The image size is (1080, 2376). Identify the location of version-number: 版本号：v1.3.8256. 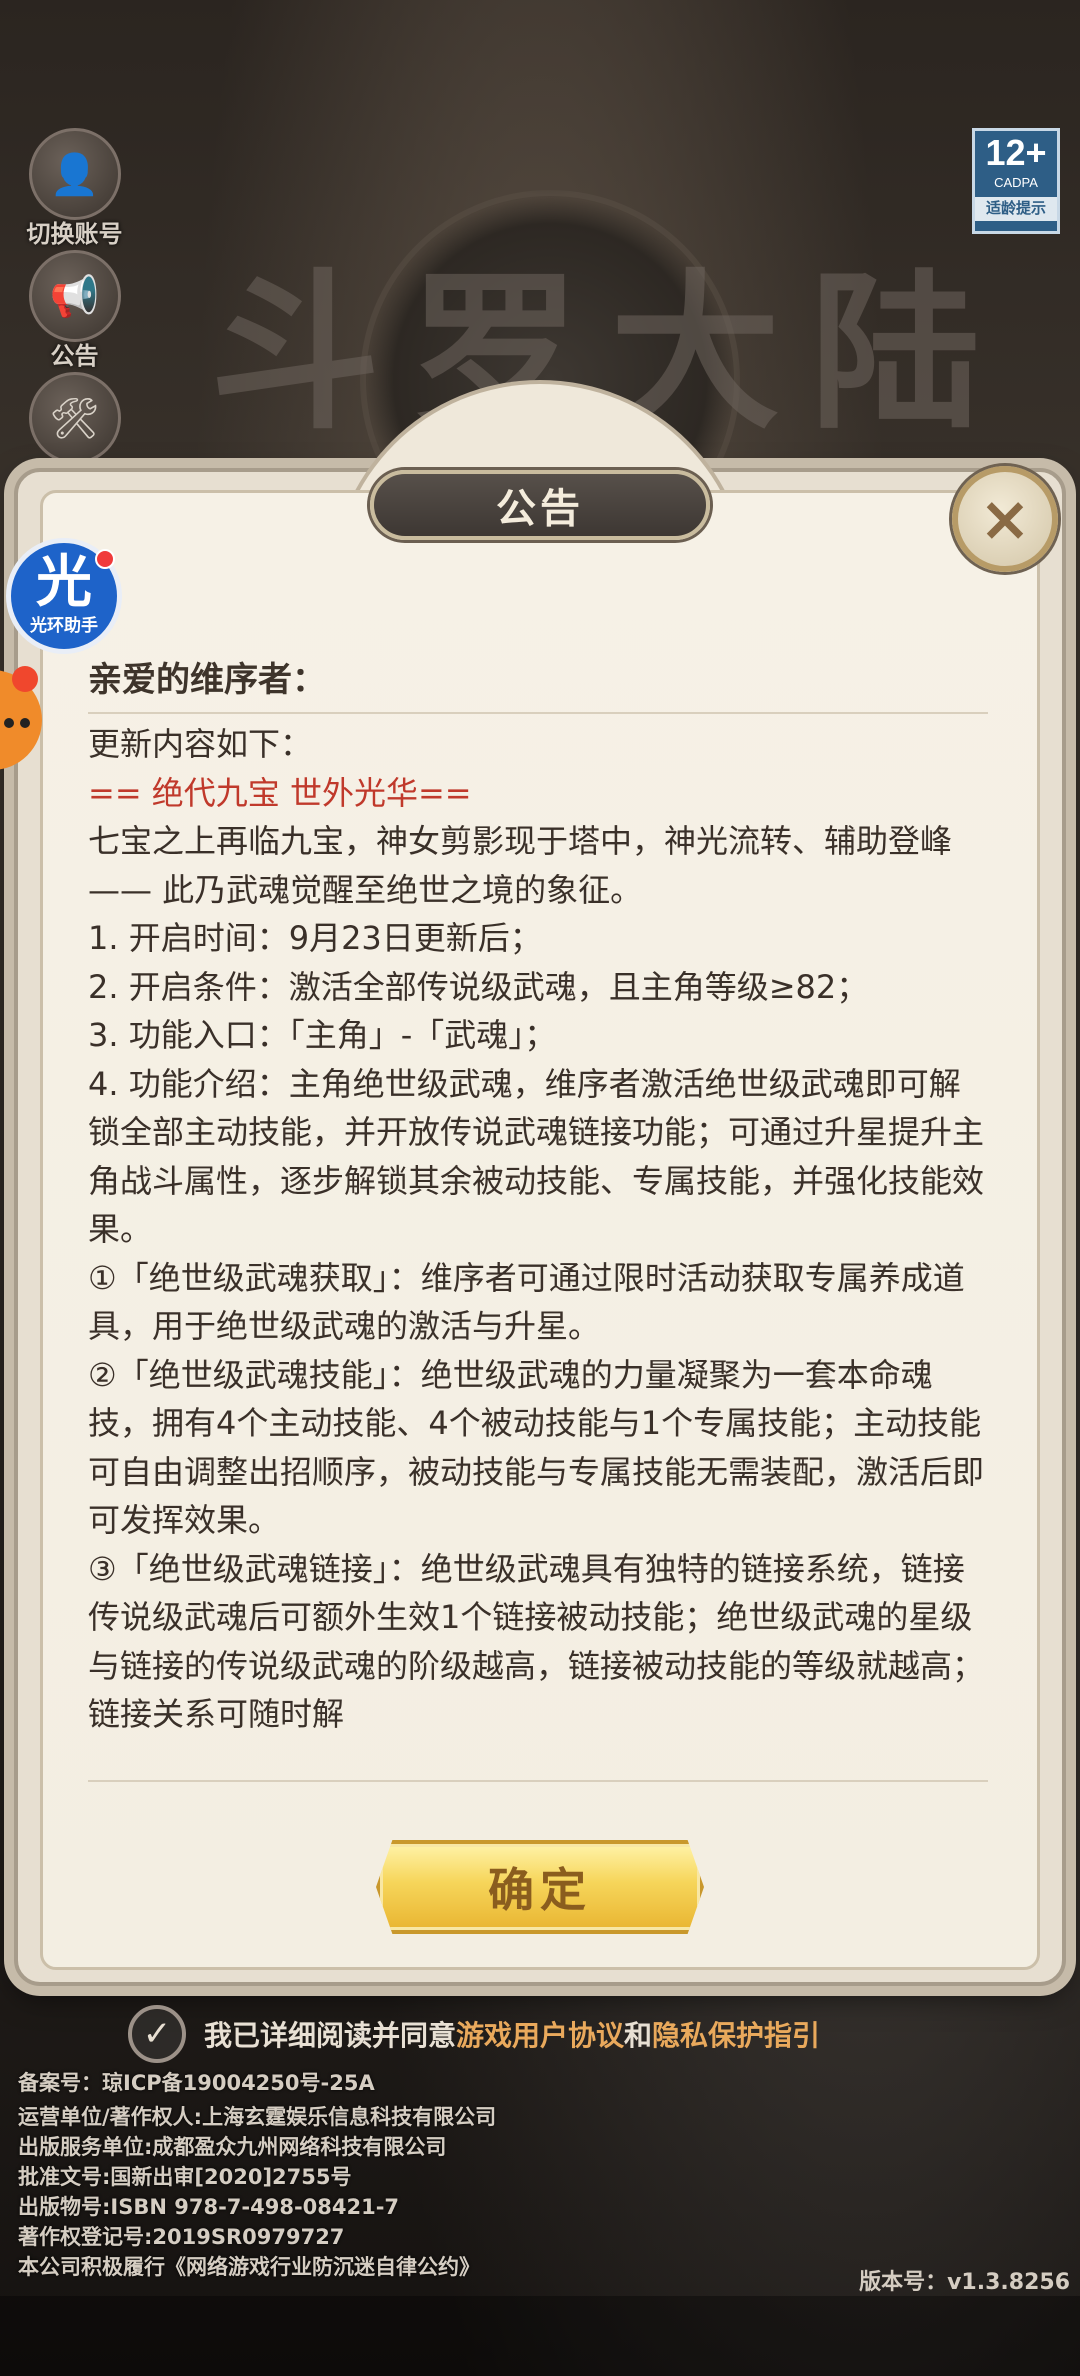
(964, 2282).